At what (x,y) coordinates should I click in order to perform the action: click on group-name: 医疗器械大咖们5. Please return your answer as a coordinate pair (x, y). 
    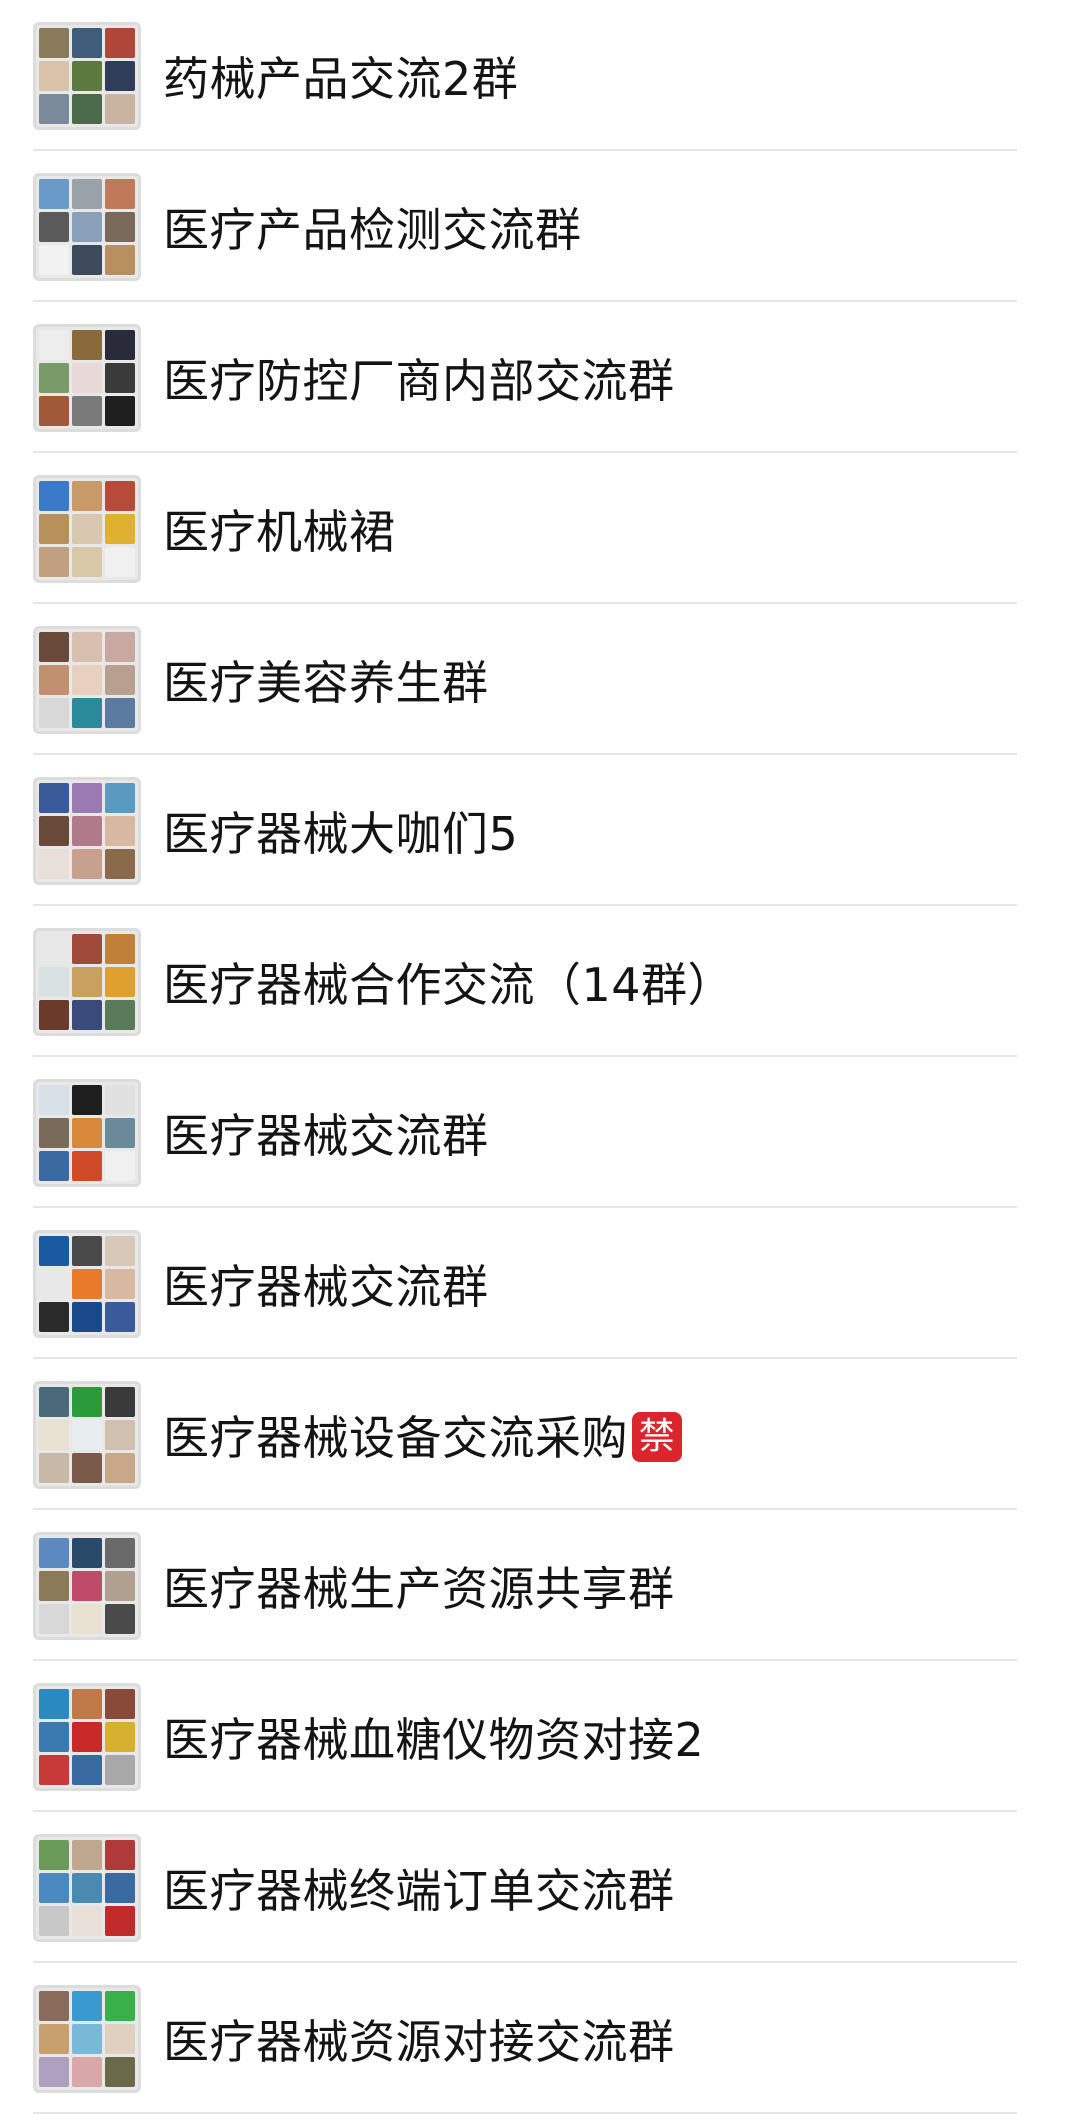
    Looking at the image, I should click on (340, 831).